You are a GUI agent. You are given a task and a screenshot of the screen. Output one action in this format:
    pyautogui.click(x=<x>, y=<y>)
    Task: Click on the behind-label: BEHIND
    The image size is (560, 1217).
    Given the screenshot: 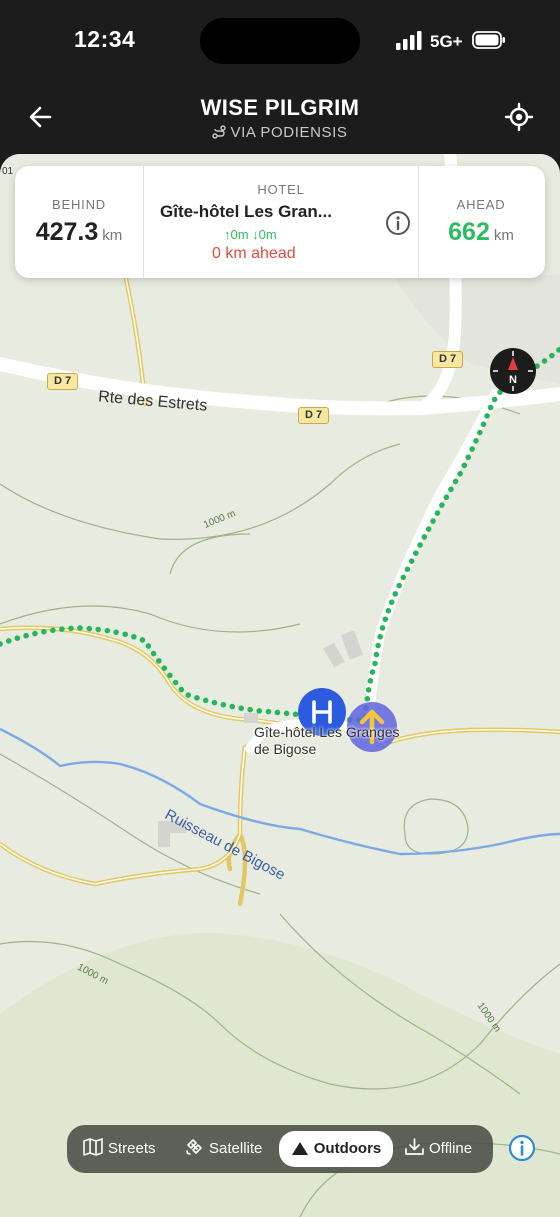 What is the action you would take?
    pyautogui.click(x=79, y=204)
    